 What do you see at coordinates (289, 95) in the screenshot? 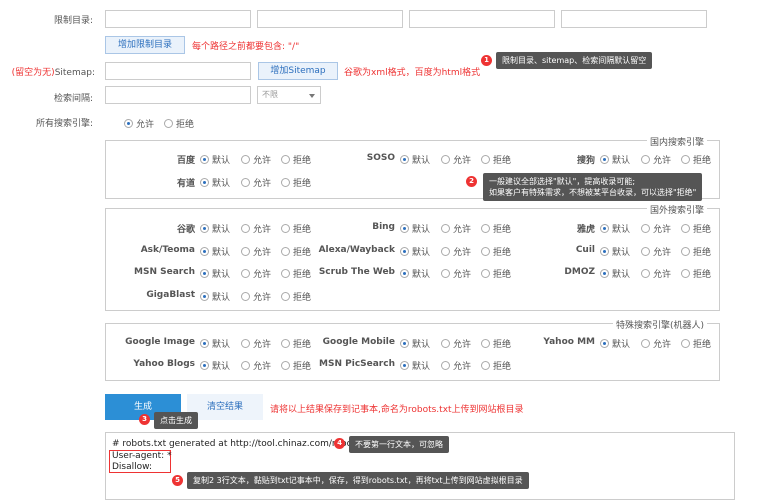
I see `interval-select: 不限` at bounding box center [289, 95].